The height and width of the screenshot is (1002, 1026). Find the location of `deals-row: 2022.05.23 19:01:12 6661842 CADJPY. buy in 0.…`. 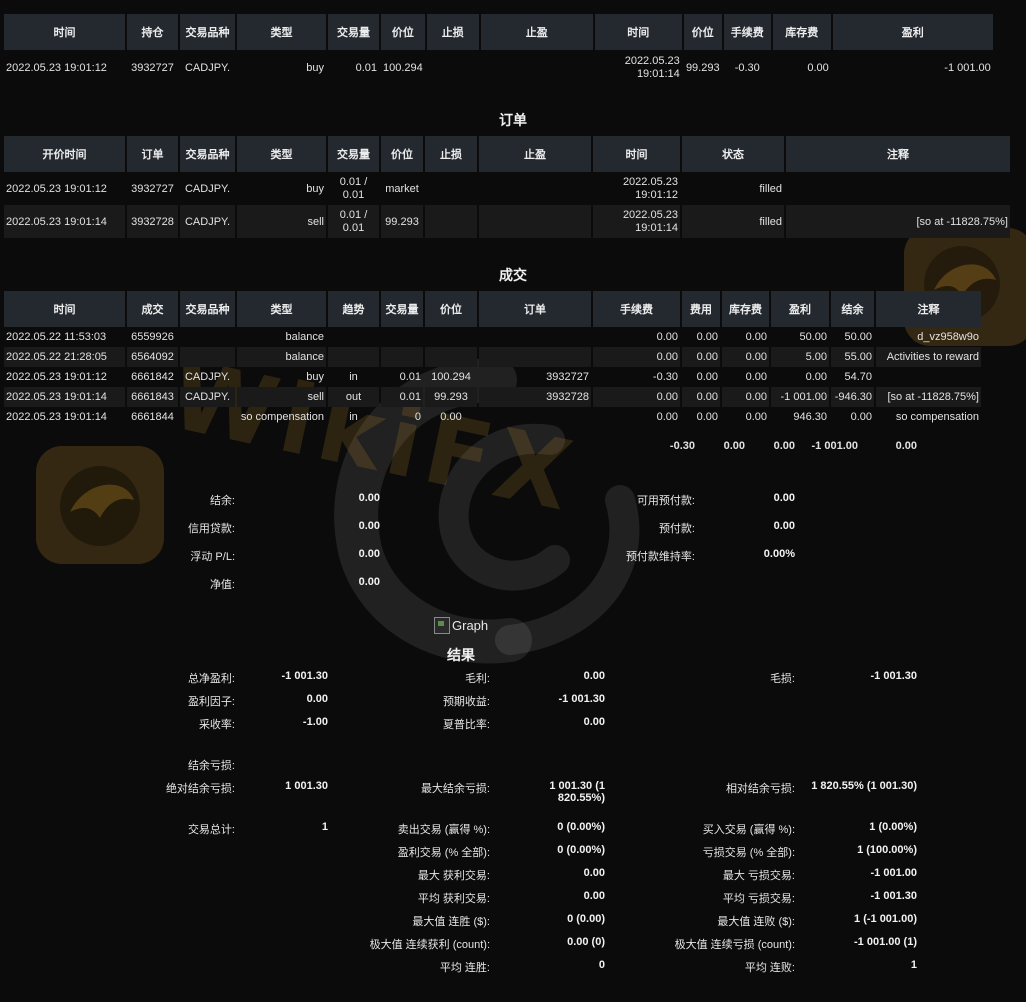

deals-row: 2022.05.23 19:01:12 6661842 CADJPY. buy in 0.… is located at coordinates (492, 377).